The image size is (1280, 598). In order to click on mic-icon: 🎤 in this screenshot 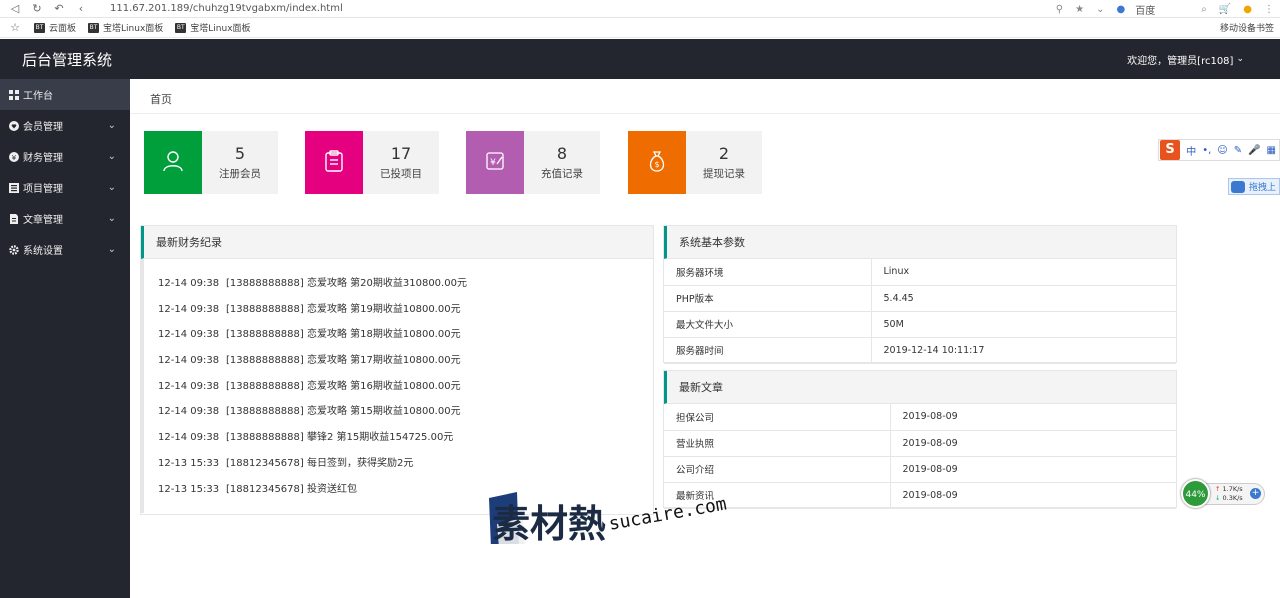, I will do `click(1254, 150)`.